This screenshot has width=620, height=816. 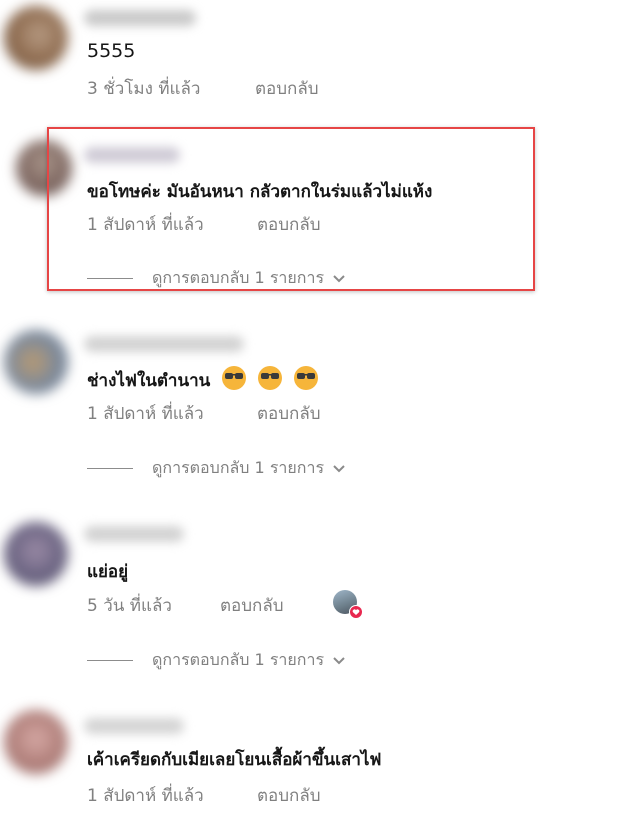 I want to click on comment-text: 5555, so click(x=111, y=51).